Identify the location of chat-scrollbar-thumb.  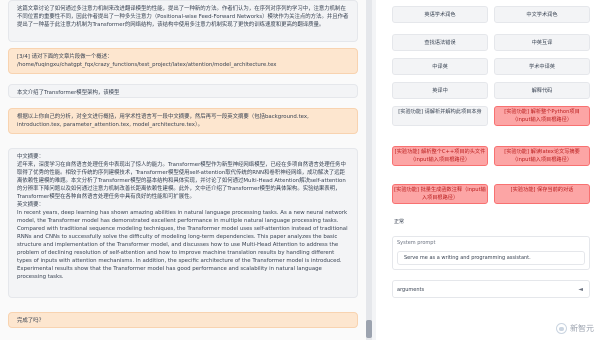
(369, 329).